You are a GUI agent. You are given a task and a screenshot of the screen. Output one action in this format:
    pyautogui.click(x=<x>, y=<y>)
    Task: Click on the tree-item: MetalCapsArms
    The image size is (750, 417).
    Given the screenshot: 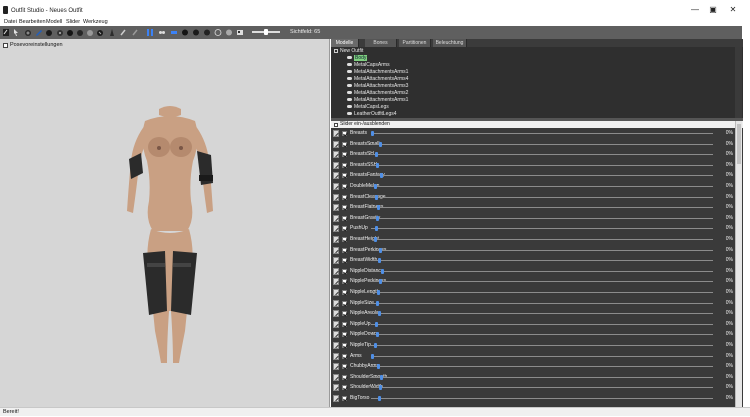 What is the action you would take?
    pyautogui.click(x=368, y=65)
    